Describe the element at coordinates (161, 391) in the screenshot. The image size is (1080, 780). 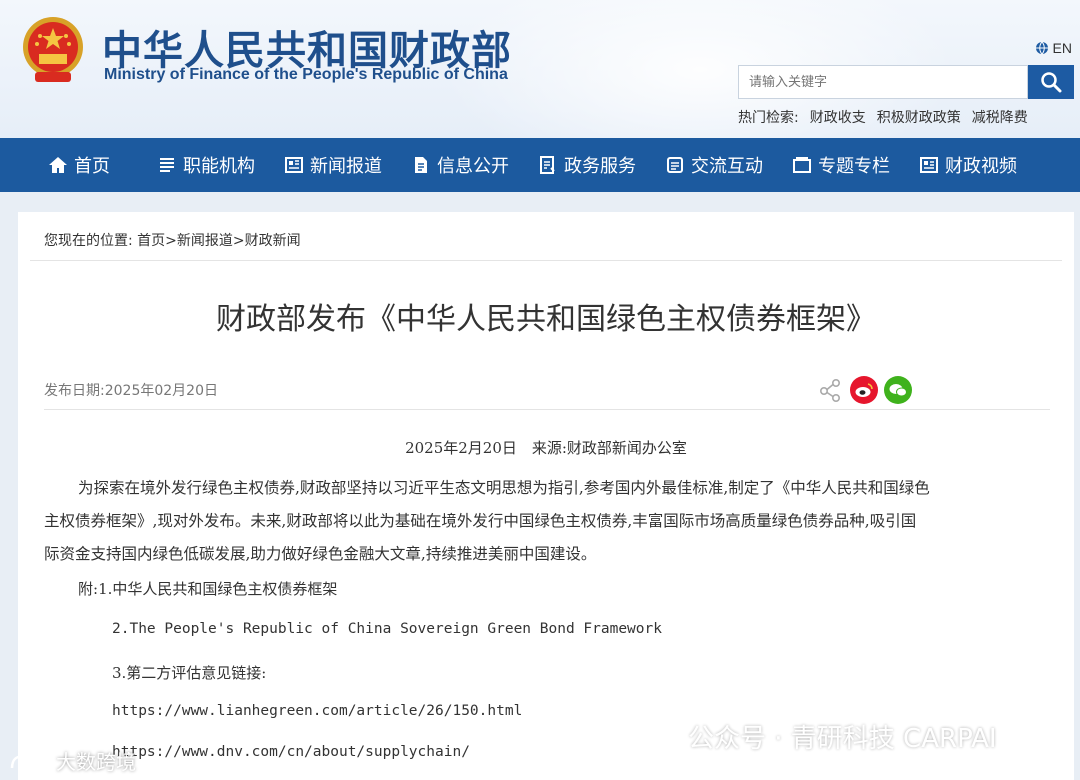
I see `publish-date-value: 2025年02月20日` at that location.